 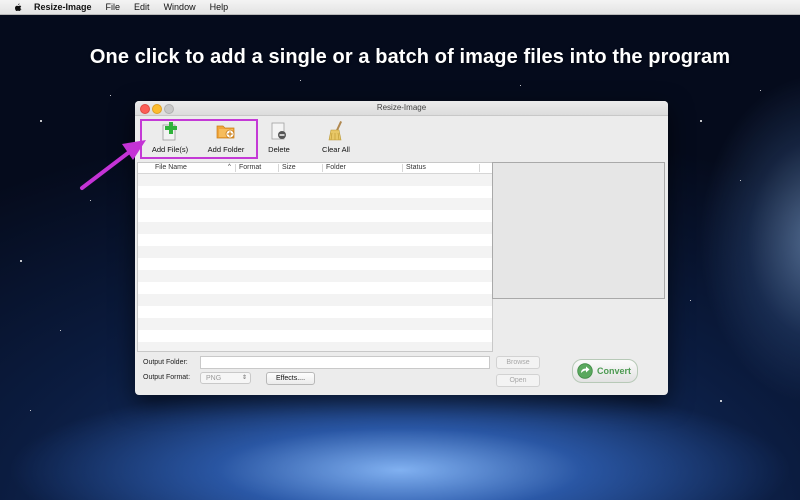 I want to click on pointer-arrow-annotation, so click(x=113, y=165).